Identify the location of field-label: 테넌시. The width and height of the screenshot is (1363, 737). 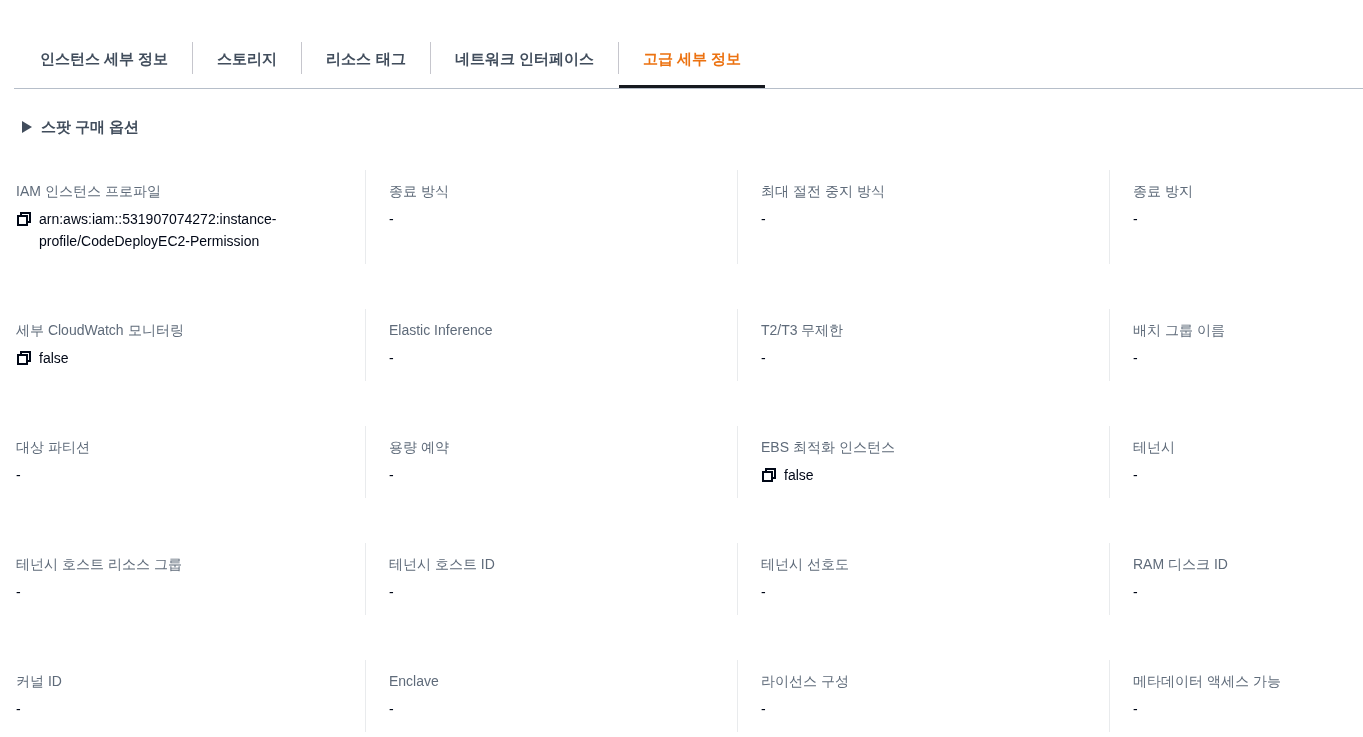
(1154, 447).